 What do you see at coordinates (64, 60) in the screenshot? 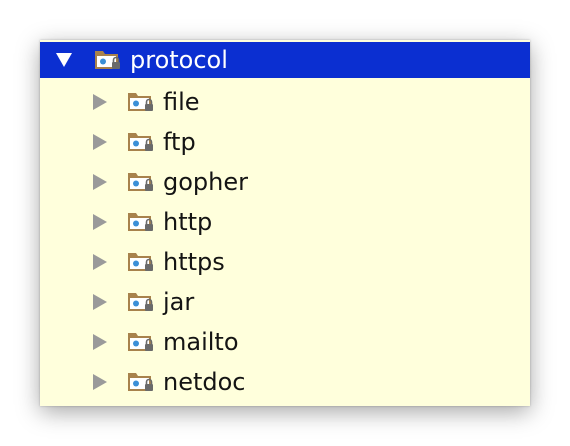
I see `expand-arrow-icon` at bounding box center [64, 60].